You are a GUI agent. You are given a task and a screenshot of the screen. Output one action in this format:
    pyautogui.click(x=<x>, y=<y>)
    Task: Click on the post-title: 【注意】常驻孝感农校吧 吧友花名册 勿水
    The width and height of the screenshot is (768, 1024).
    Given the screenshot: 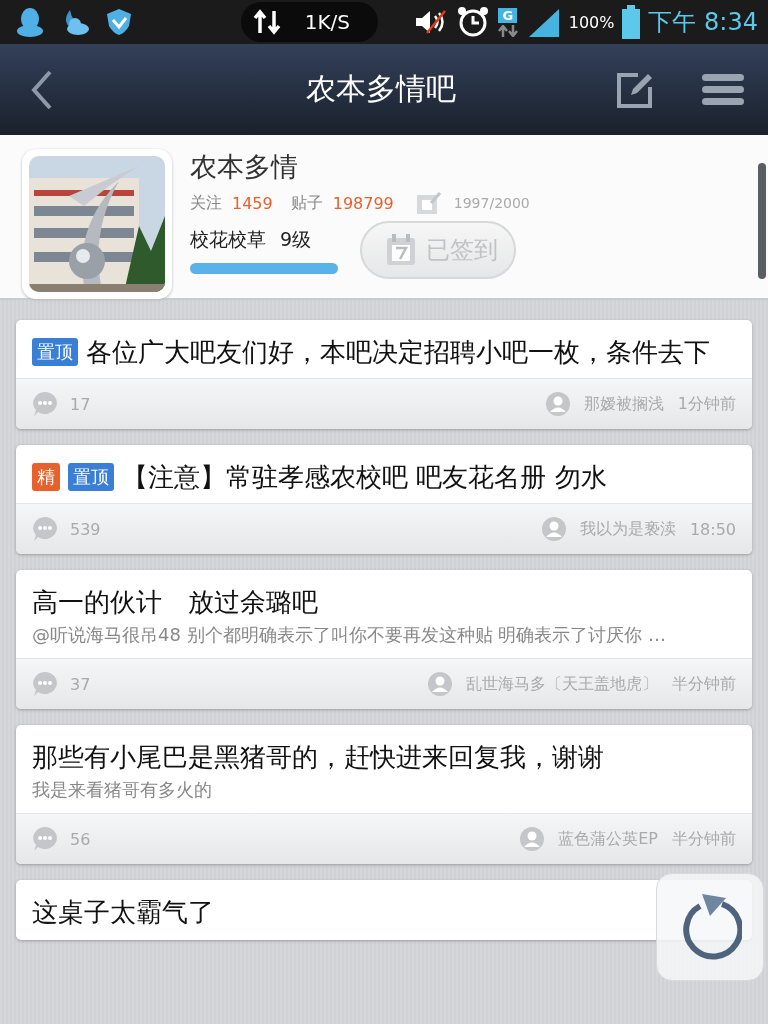 What is the action you would take?
    pyautogui.click(x=364, y=477)
    